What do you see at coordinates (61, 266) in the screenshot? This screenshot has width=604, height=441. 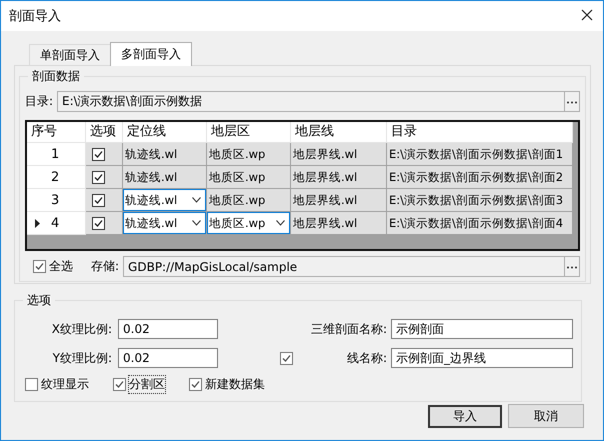 I see `checkbox-label: 全选` at bounding box center [61, 266].